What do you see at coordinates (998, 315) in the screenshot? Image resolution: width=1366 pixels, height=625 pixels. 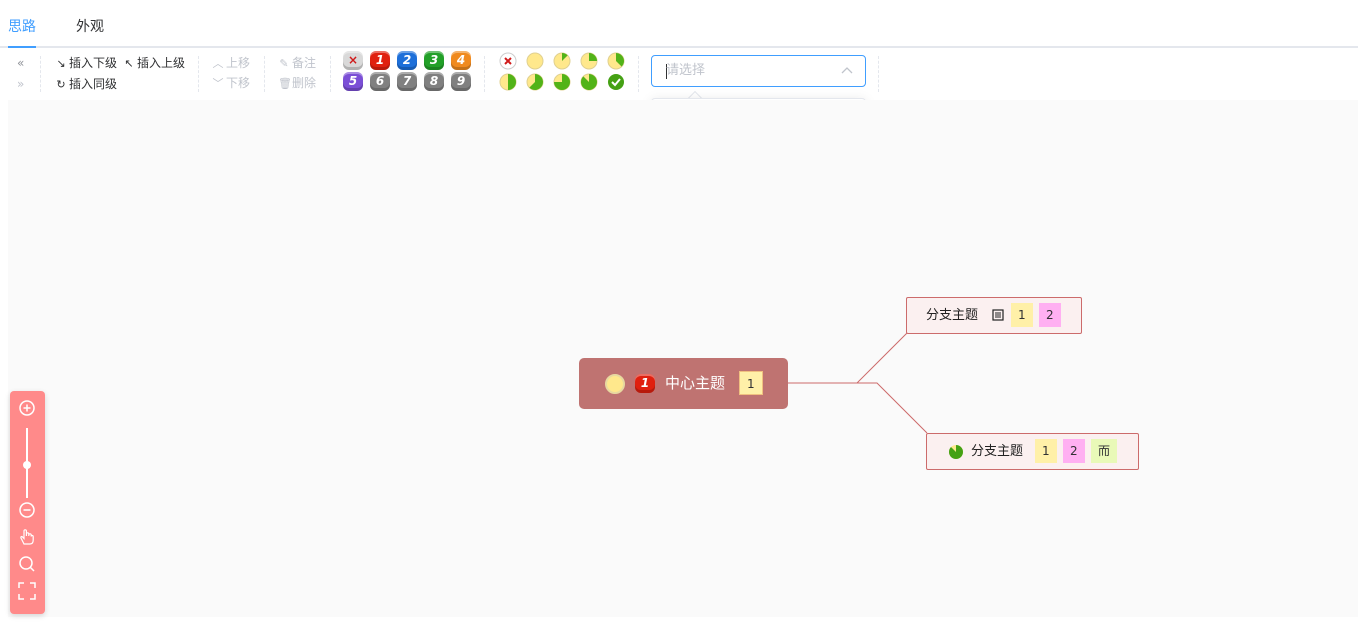 I see `note-icon` at bounding box center [998, 315].